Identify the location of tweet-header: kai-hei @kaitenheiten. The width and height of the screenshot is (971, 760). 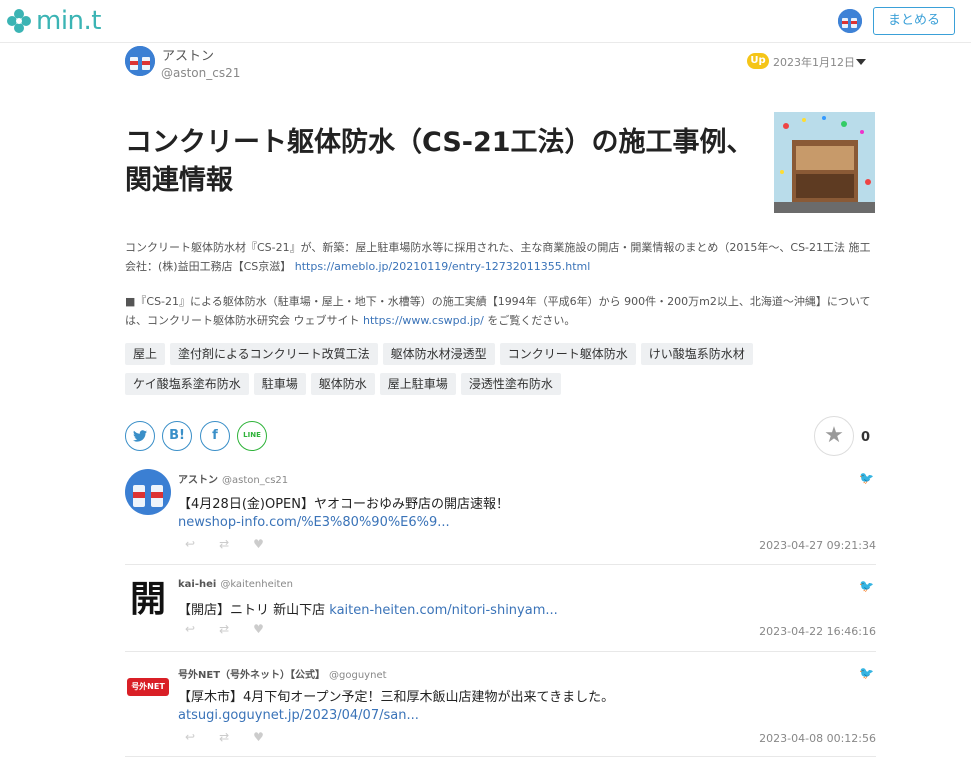
(235, 584).